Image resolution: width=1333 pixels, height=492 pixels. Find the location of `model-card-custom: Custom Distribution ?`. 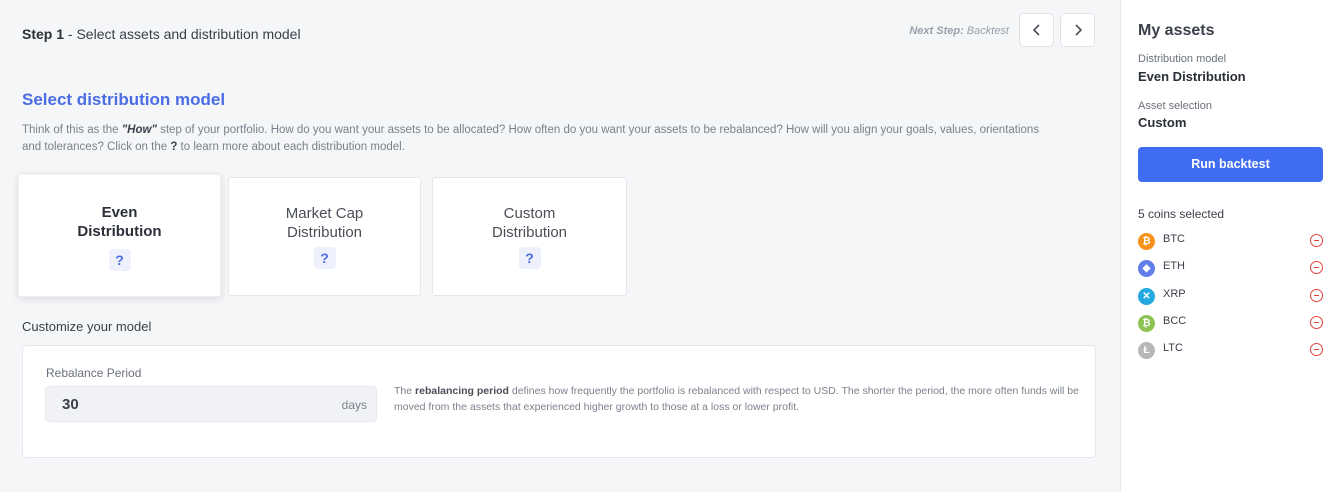

model-card-custom: Custom Distribution ? is located at coordinates (529, 236).